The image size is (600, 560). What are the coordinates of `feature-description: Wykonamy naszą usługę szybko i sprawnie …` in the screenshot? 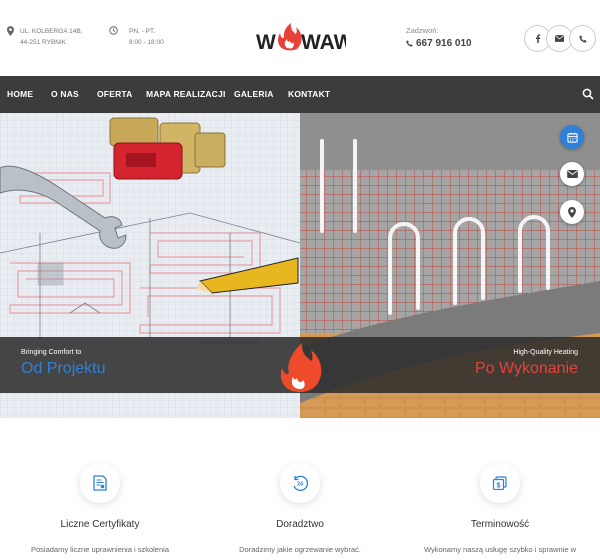 It's located at (500, 549).